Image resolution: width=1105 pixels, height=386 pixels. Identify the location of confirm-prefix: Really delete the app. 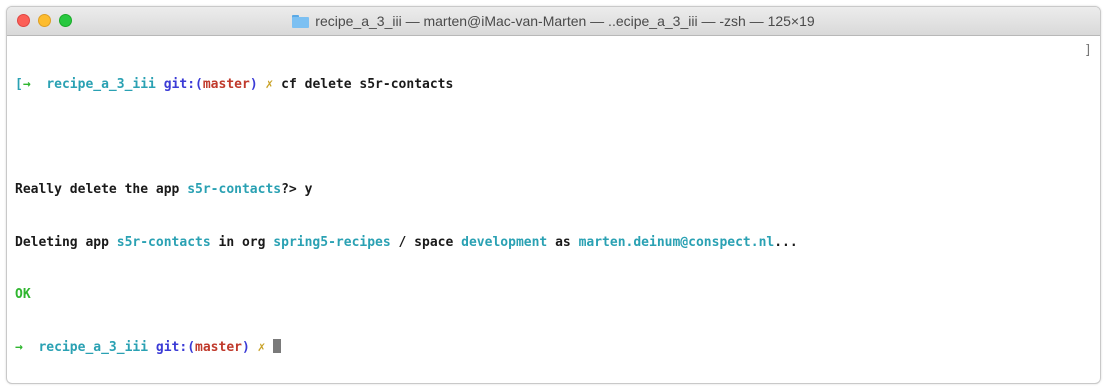
(101, 189).